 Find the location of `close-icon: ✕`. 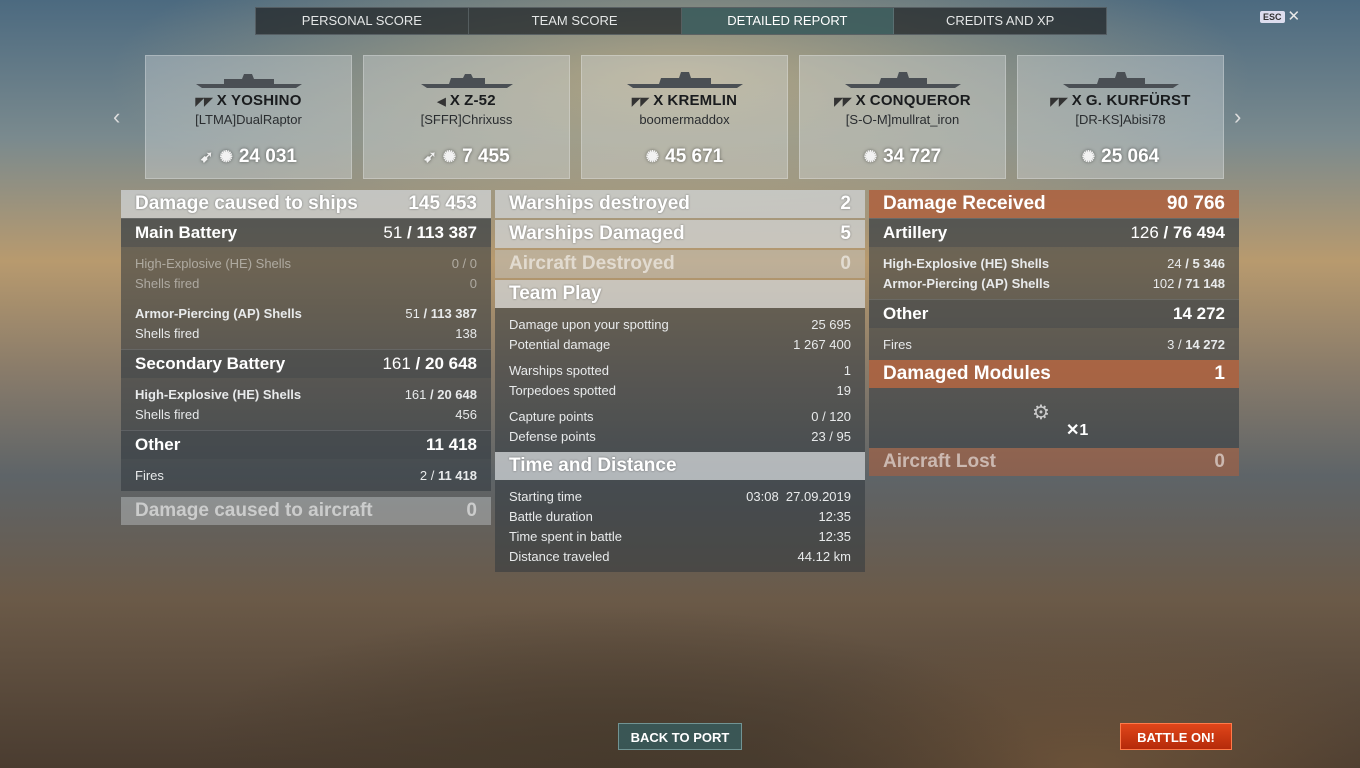

close-icon: ✕ is located at coordinates (1294, 16).